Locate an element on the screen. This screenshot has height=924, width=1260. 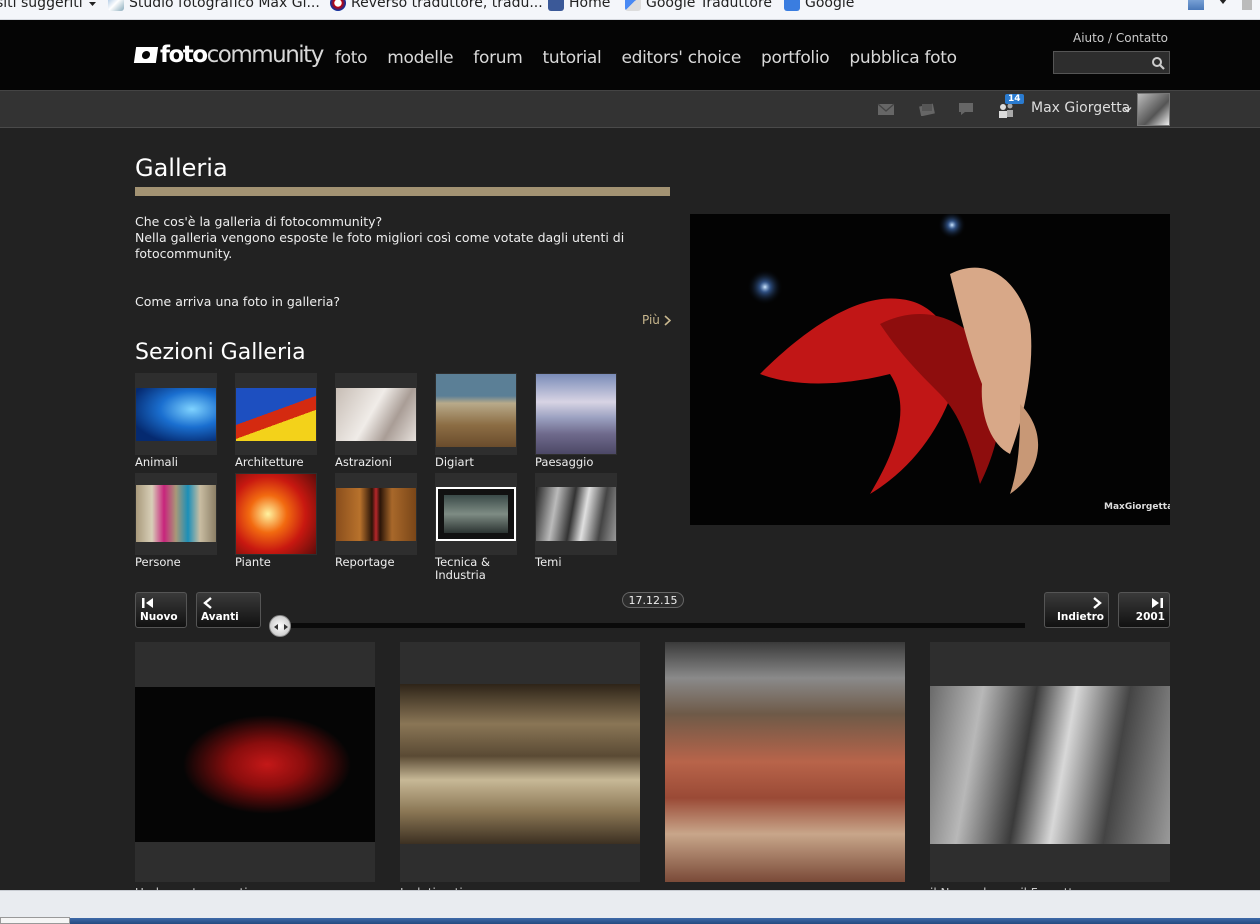
section-label: Persone is located at coordinates (158, 562).